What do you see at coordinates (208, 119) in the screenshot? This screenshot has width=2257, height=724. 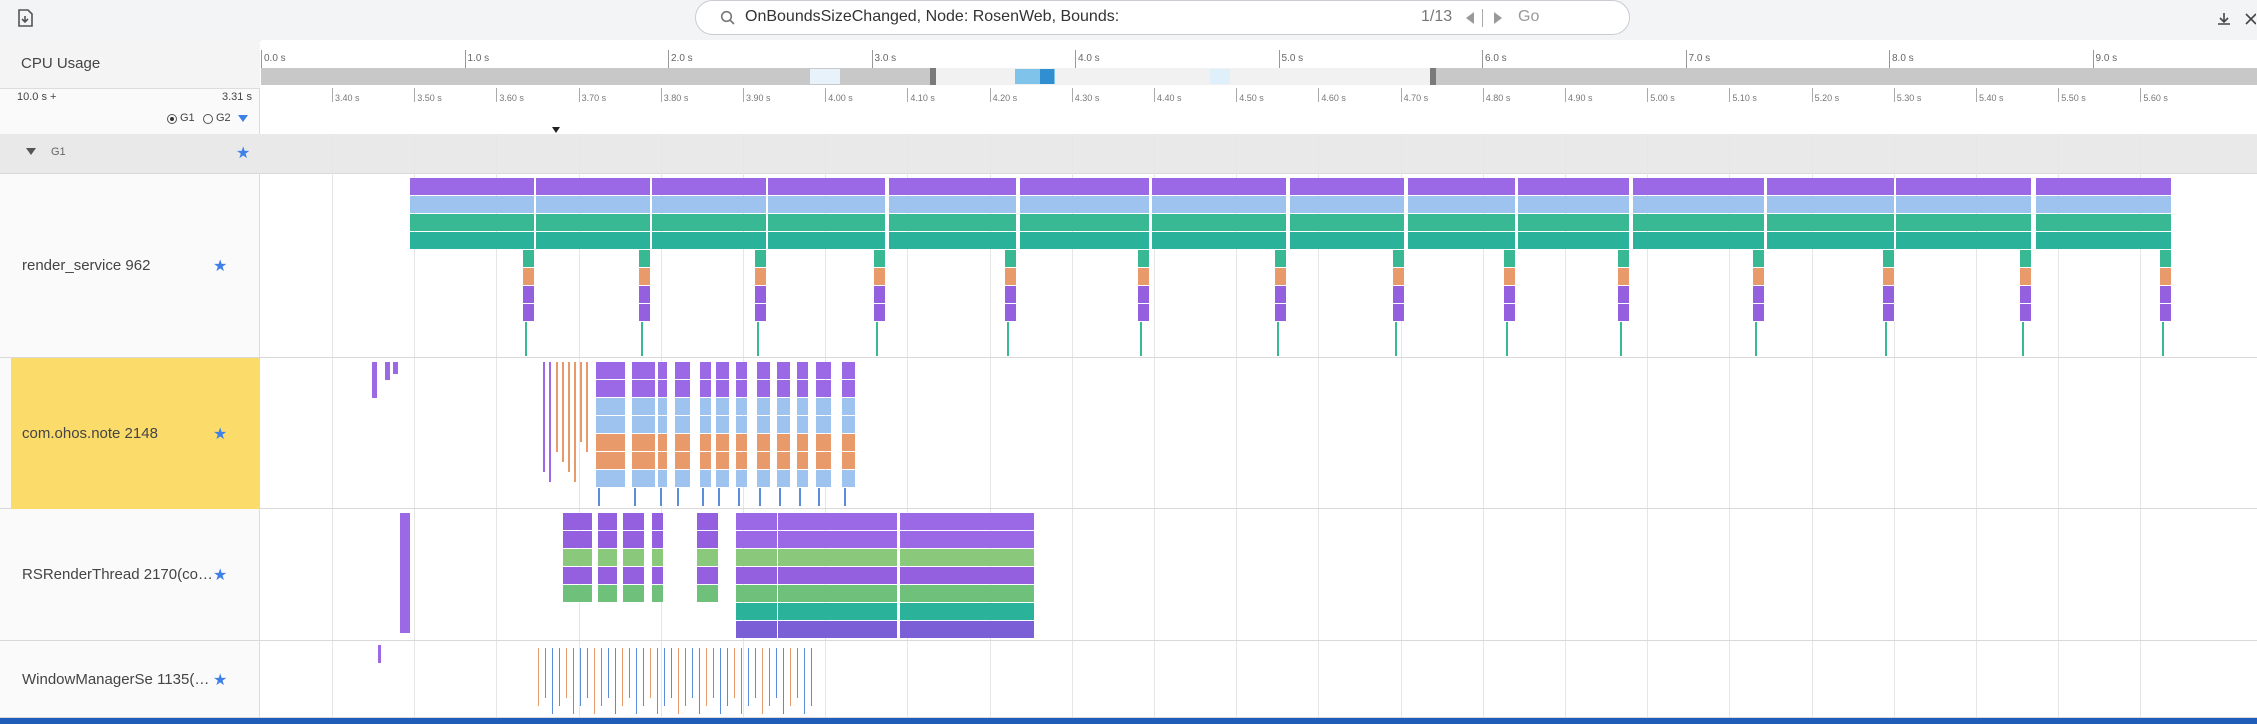 I see `group2-radio` at bounding box center [208, 119].